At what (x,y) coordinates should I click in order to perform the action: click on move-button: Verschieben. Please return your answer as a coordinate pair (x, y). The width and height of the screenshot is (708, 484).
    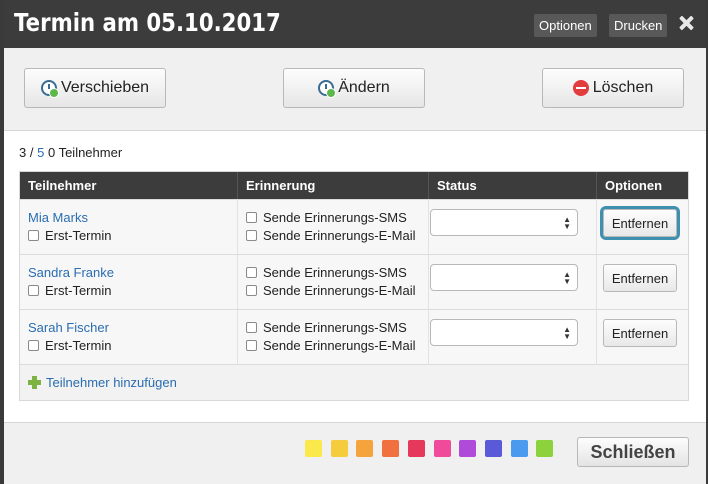
    Looking at the image, I should click on (95, 88).